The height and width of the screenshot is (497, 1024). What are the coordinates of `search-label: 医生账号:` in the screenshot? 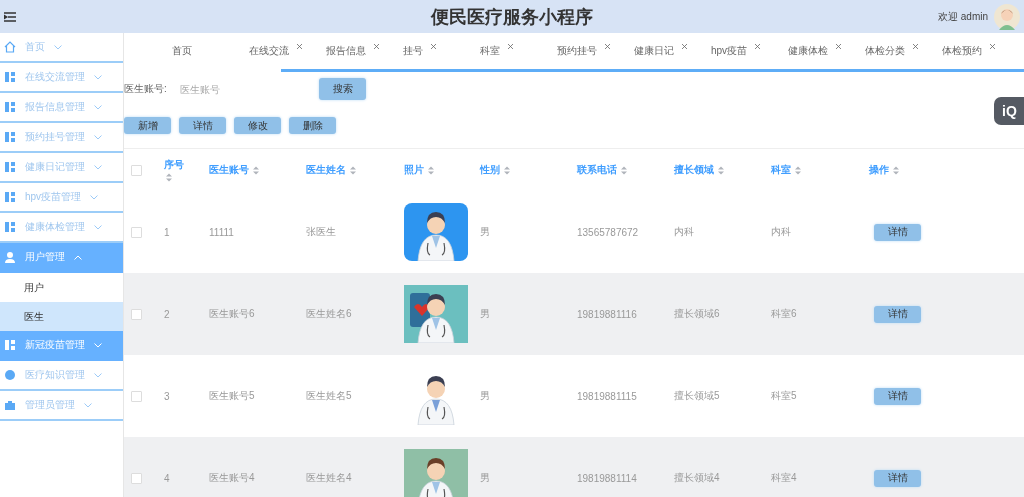 It's located at (146, 89).